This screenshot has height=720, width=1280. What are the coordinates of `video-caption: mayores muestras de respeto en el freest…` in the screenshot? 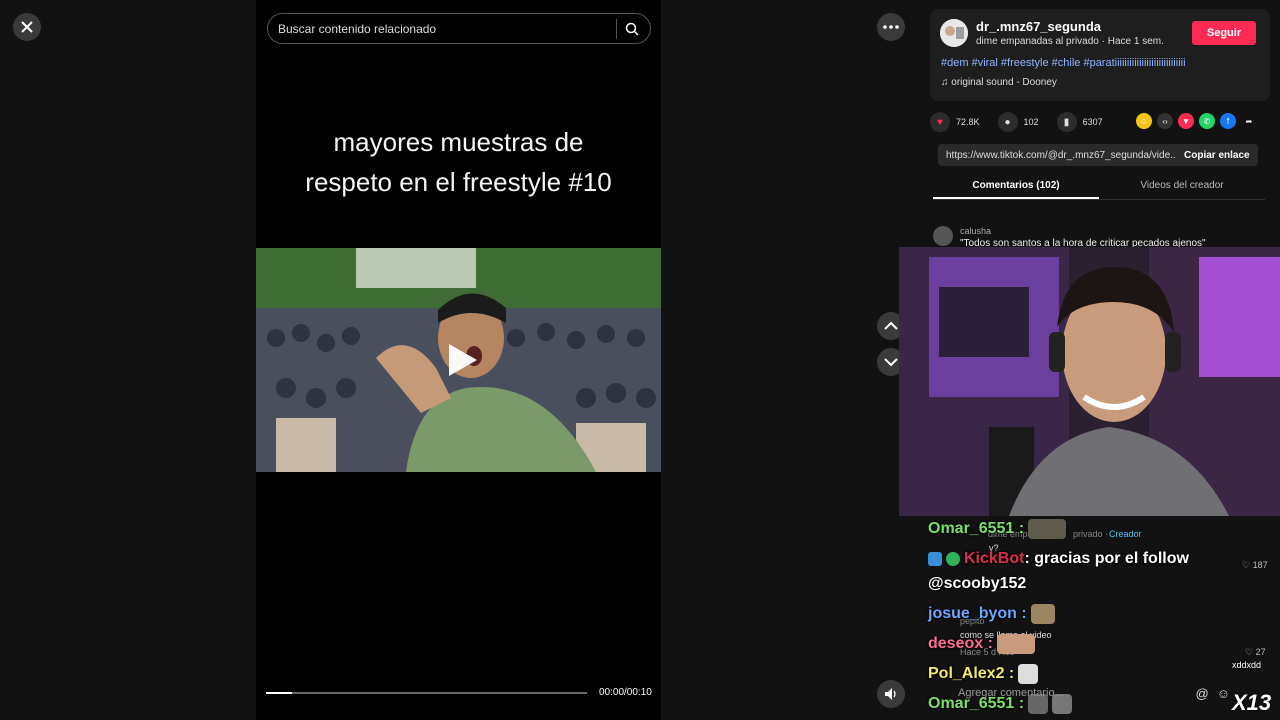 It's located at (458, 162).